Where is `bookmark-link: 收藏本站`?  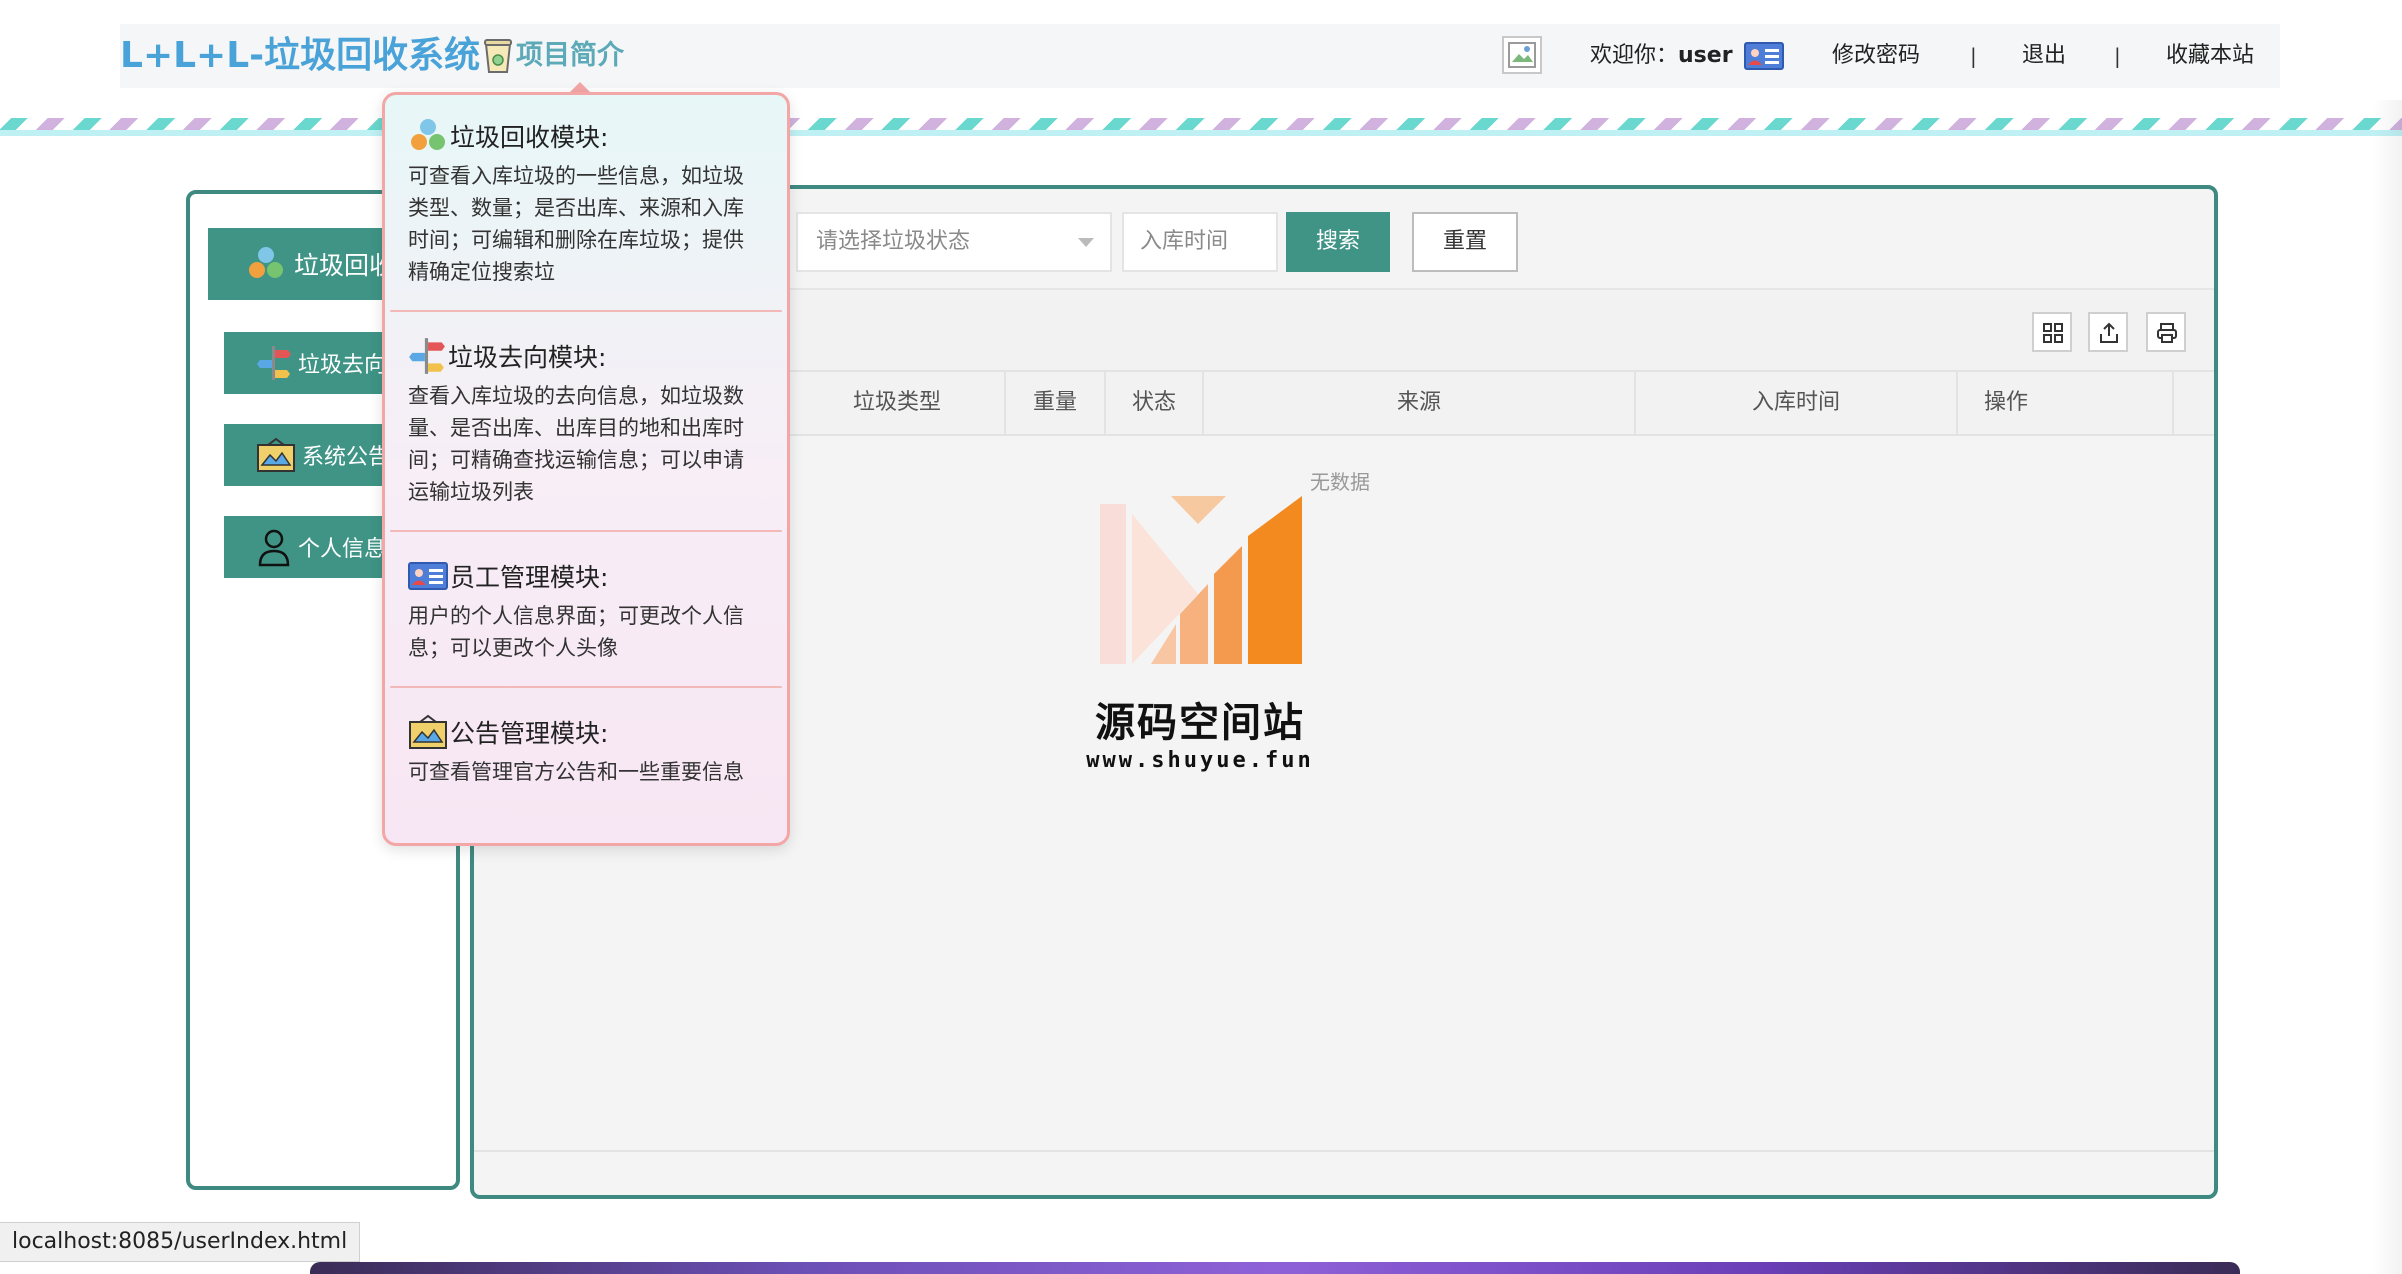 bookmark-link: 收藏本站 is located at coordinates (2210, 56).